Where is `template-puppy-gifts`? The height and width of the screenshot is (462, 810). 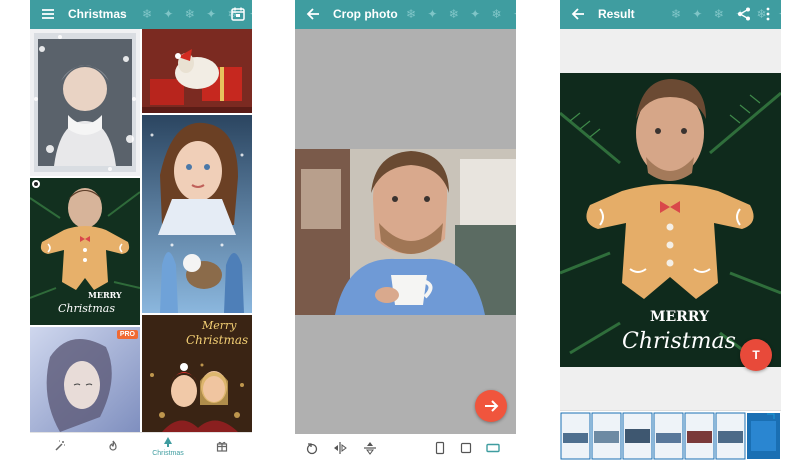
template-puppy-gifts is located at coordinates (197, 71).